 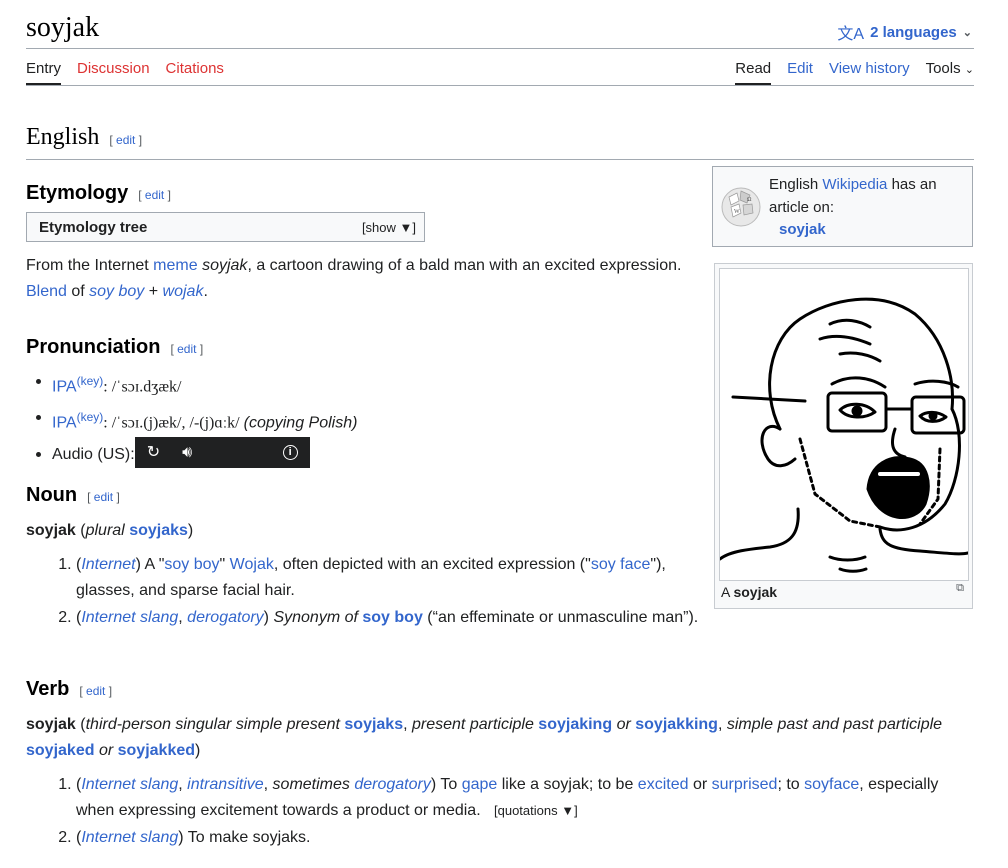 What do you see at coordinates (116, 291) in the screenshot?
I see `link-soy-boy: soy boy` at bounding box center [116, 291].